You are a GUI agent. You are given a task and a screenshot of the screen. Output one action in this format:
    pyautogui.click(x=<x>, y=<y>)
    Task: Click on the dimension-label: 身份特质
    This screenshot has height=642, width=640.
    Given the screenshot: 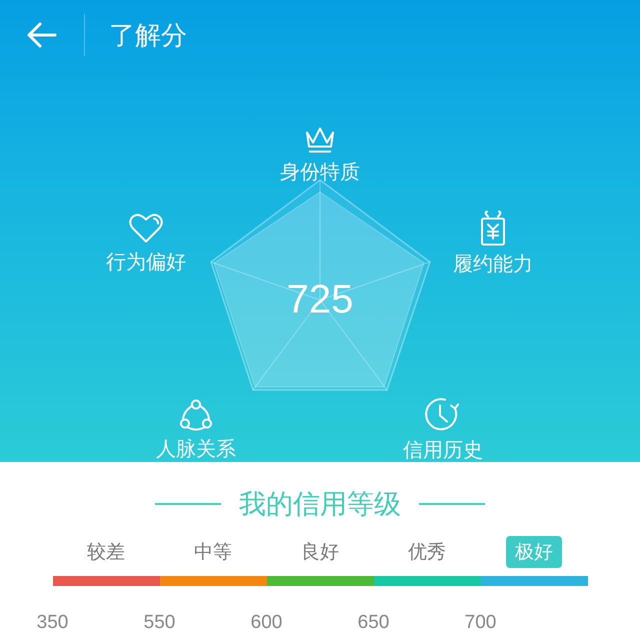 What is the action you would take?
    pyautogui.click(x=320, y=172)
    